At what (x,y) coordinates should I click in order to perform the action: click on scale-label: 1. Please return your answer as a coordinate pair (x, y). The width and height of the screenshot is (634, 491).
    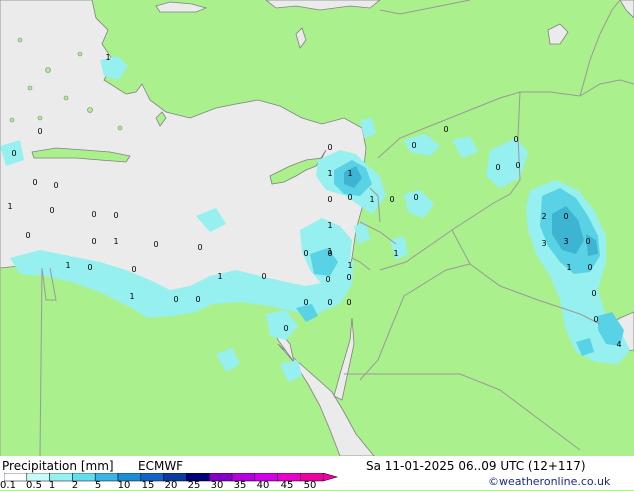
    Looking at the image, I should click on (52, 485).